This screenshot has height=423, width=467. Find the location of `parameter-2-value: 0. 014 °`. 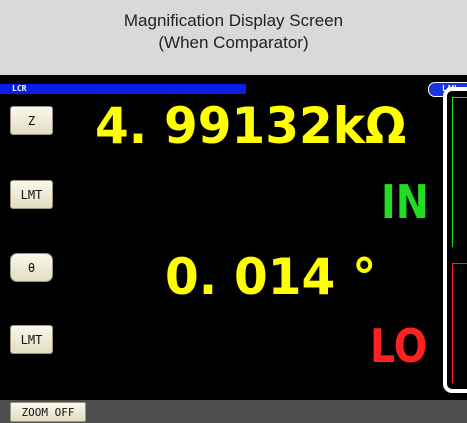

parameter-2-value: 0. 014 ° is located at coordinates (271, 277).